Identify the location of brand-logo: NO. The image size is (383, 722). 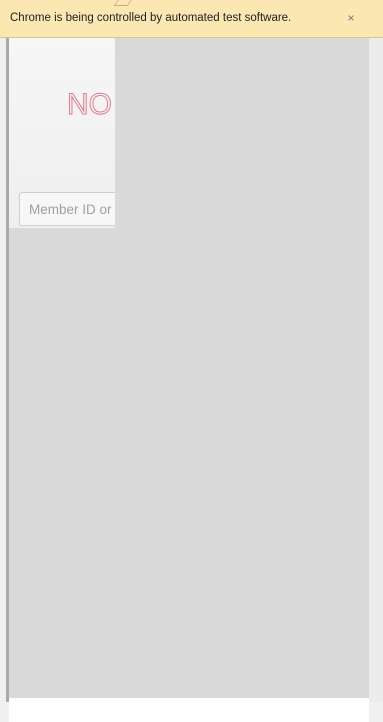
(91, 104).